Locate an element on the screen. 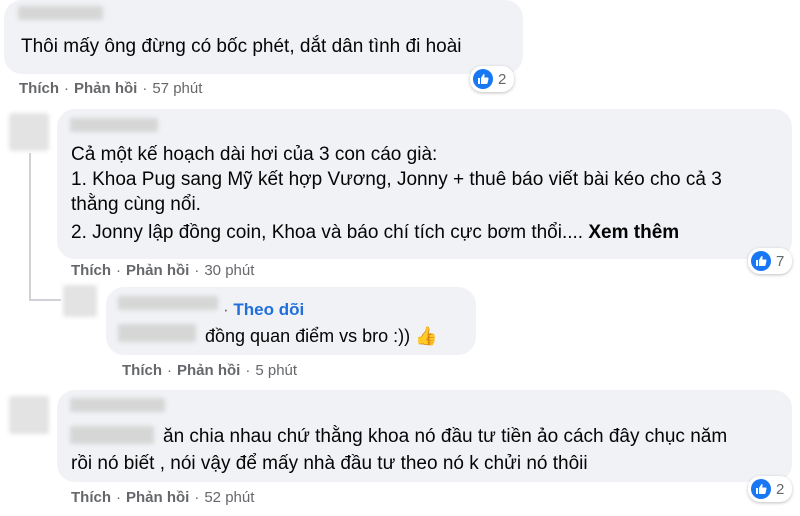 The width and height of the screenshot is (800, 516). see-more-link: Xem thêm is located at coordinates (633, 232).